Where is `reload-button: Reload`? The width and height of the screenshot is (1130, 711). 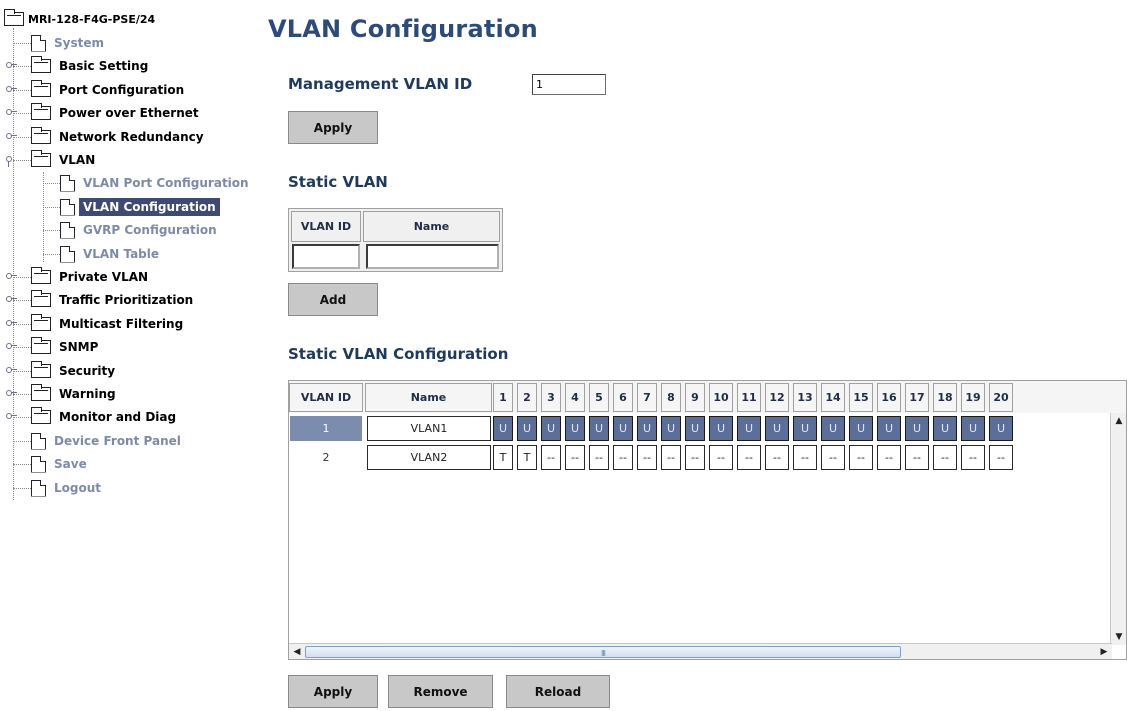
reload-button: Reload is located at coordinates (558, 691).